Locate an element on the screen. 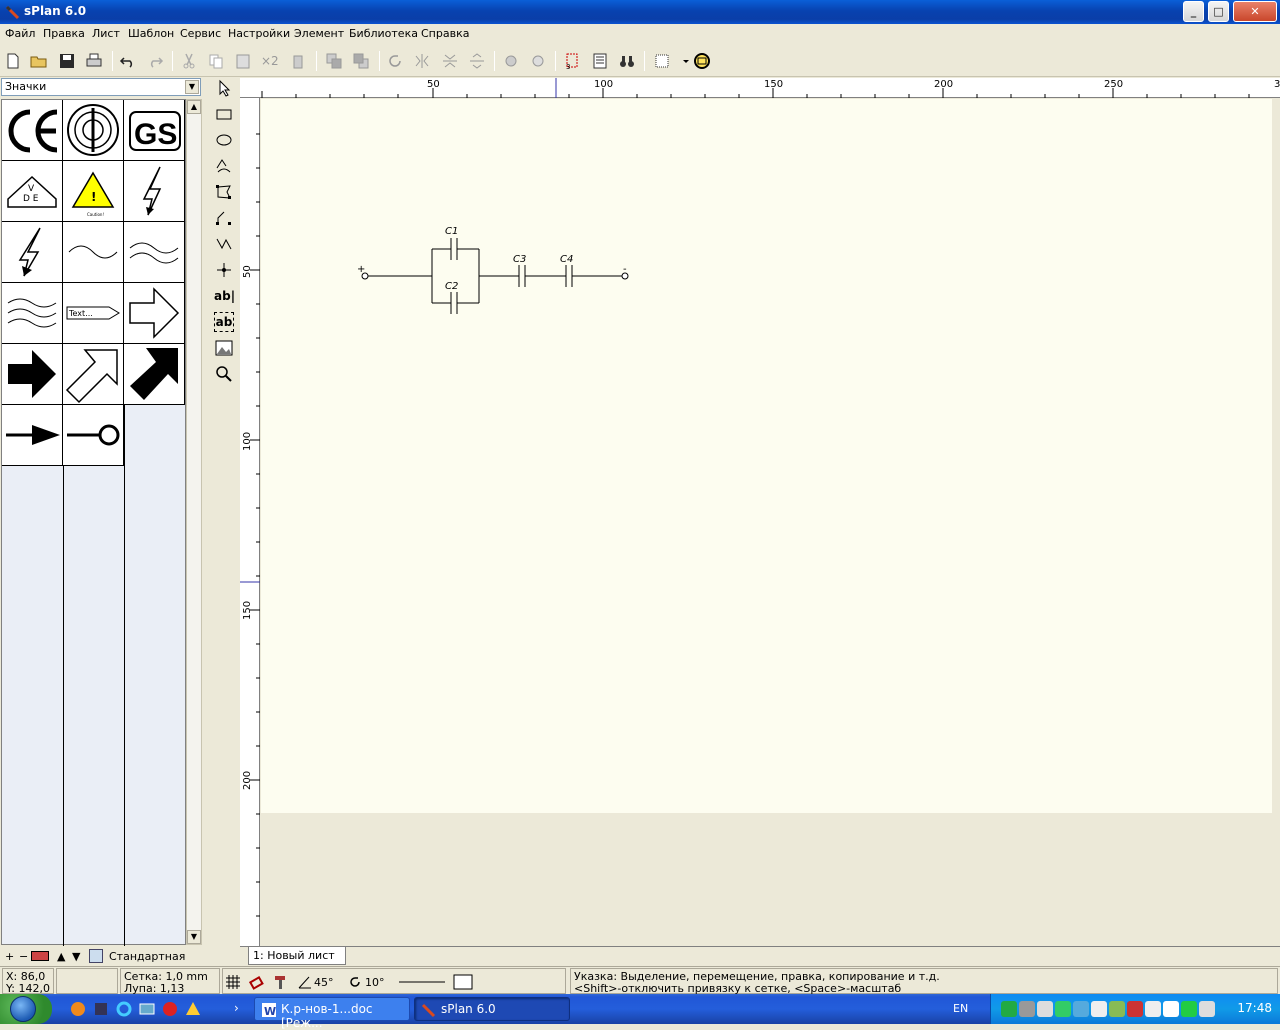  tray-connection-icon is located at coordinates (1063, 1009).